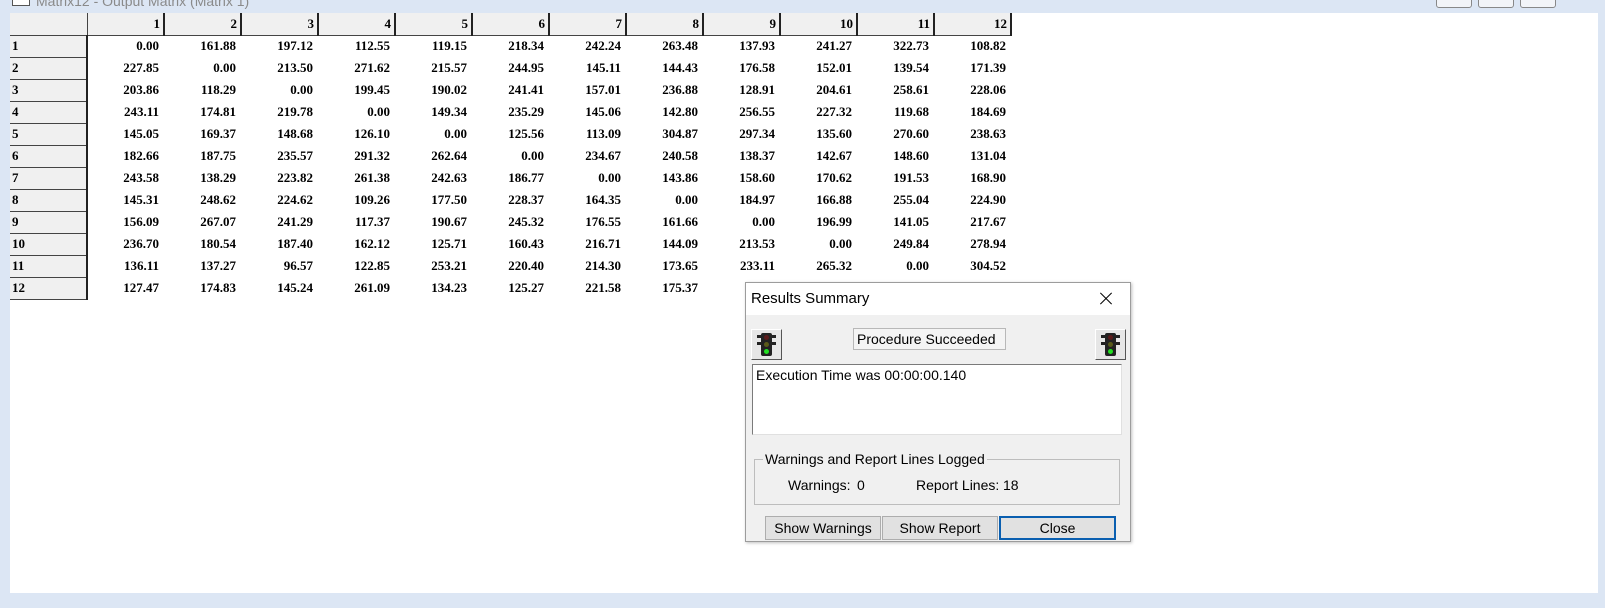  Describe the element at coordinates (741, 178) in the screenshot. I see `matrix-cell: 158.60` at that location.